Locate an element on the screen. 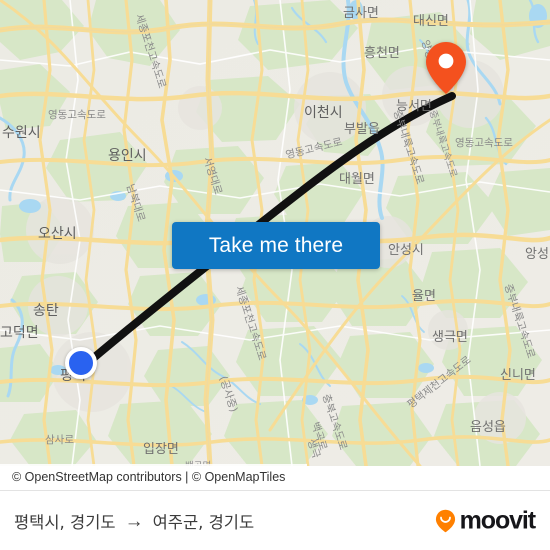 This screenshot has width=550, height=550. destination-marker is located at coordinates (446, 68).